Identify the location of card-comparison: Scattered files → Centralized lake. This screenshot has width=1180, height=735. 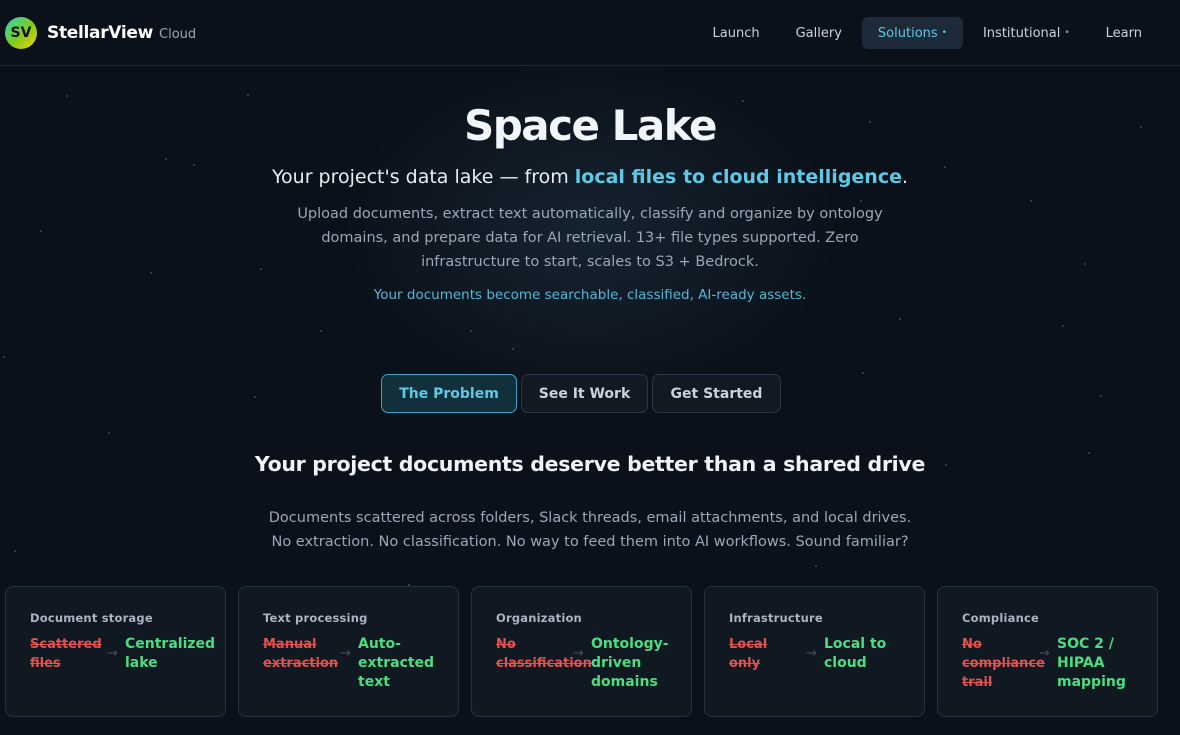
(127, 654).